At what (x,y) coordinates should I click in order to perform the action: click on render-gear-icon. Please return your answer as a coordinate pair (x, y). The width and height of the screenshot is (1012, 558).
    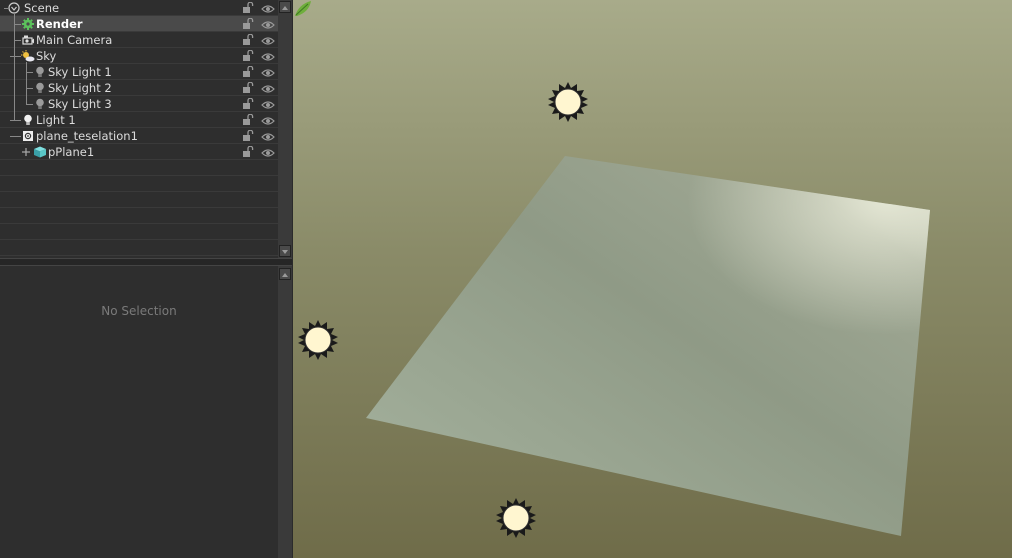
    Looking at the image, I should click on (28, 24).